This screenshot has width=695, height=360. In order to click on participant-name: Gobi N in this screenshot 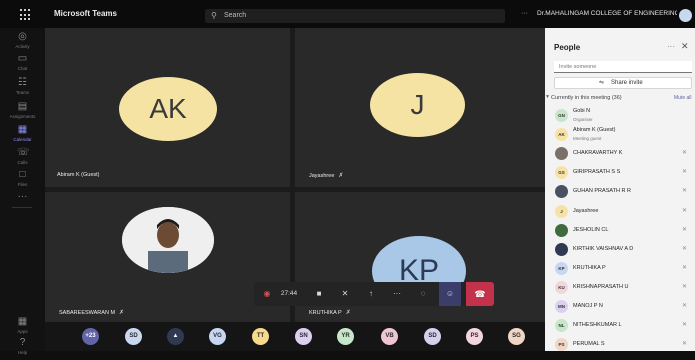, I will do `click(582, 111)`.